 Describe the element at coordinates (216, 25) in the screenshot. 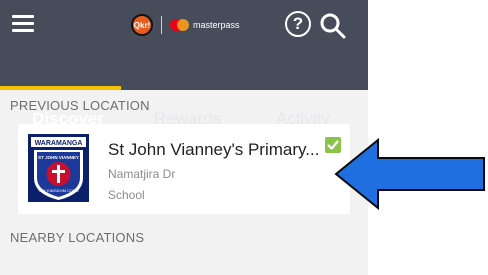

I see `masterpass-logo-text: masterpass` at that location.